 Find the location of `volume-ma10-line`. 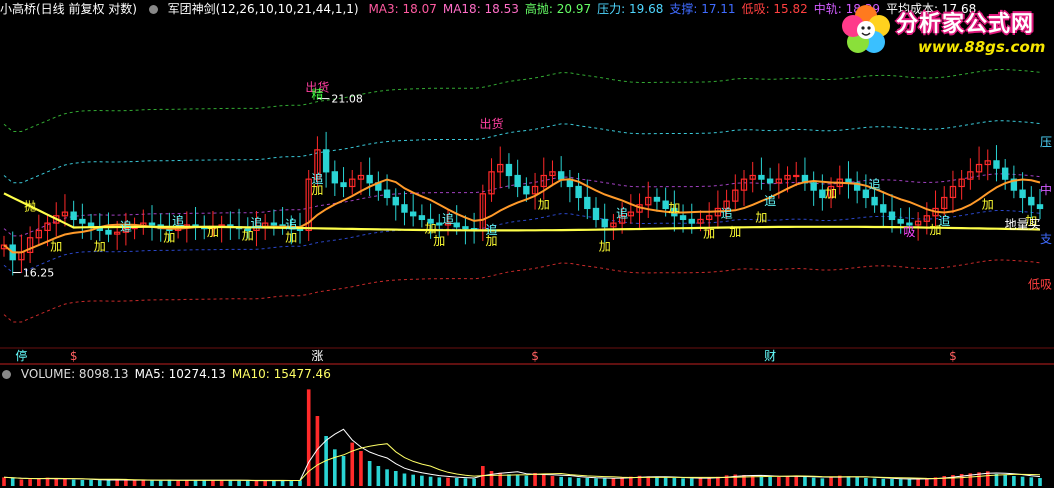

volume-ma10-line is located at coordinates (522, 462).